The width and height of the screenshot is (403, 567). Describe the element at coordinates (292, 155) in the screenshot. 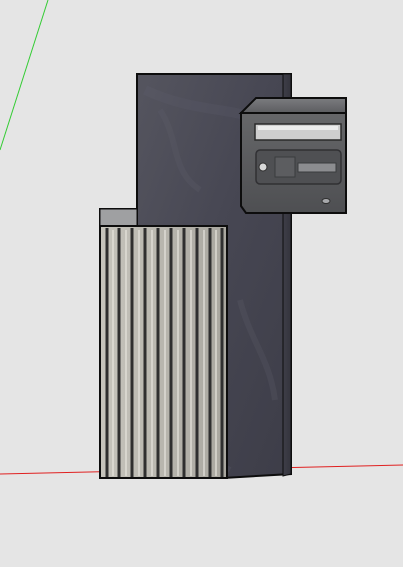

I see `mailbox` at that location.